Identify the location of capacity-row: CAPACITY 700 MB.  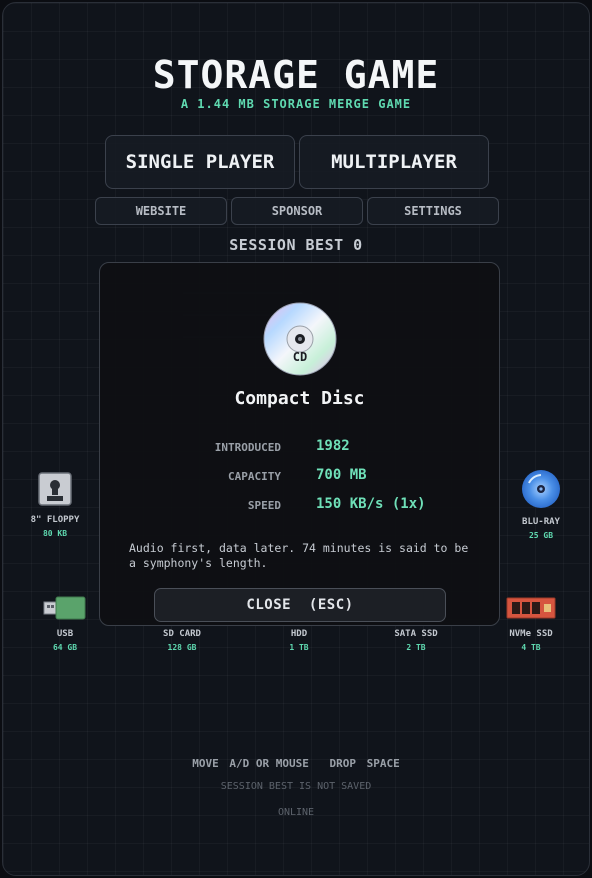
(299, 476).